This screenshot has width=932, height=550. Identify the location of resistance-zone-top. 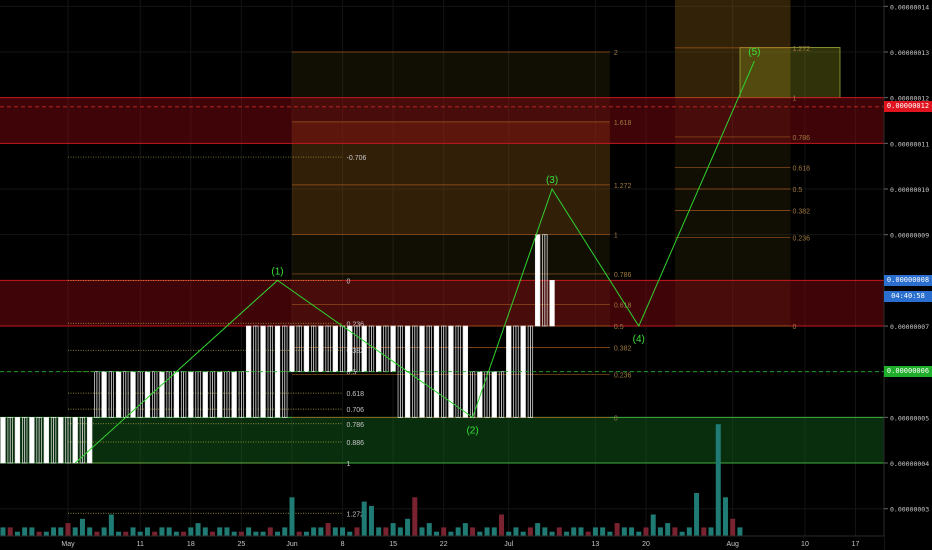
(442, 120).